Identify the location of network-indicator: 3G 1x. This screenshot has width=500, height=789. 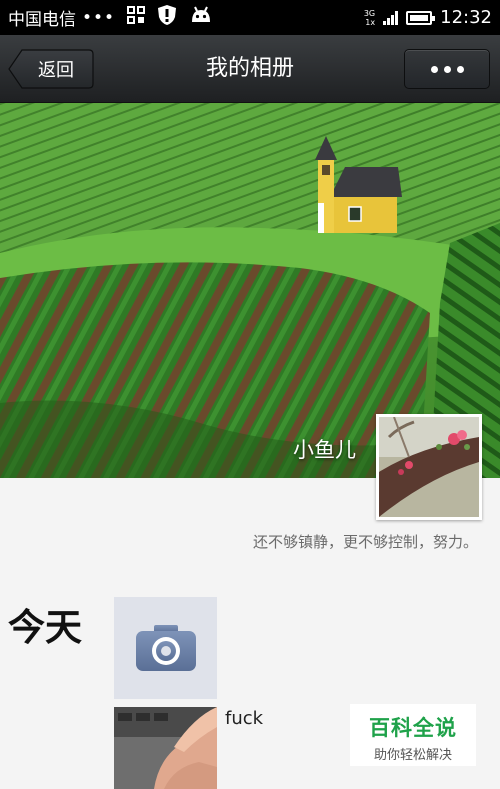
(369, 18).